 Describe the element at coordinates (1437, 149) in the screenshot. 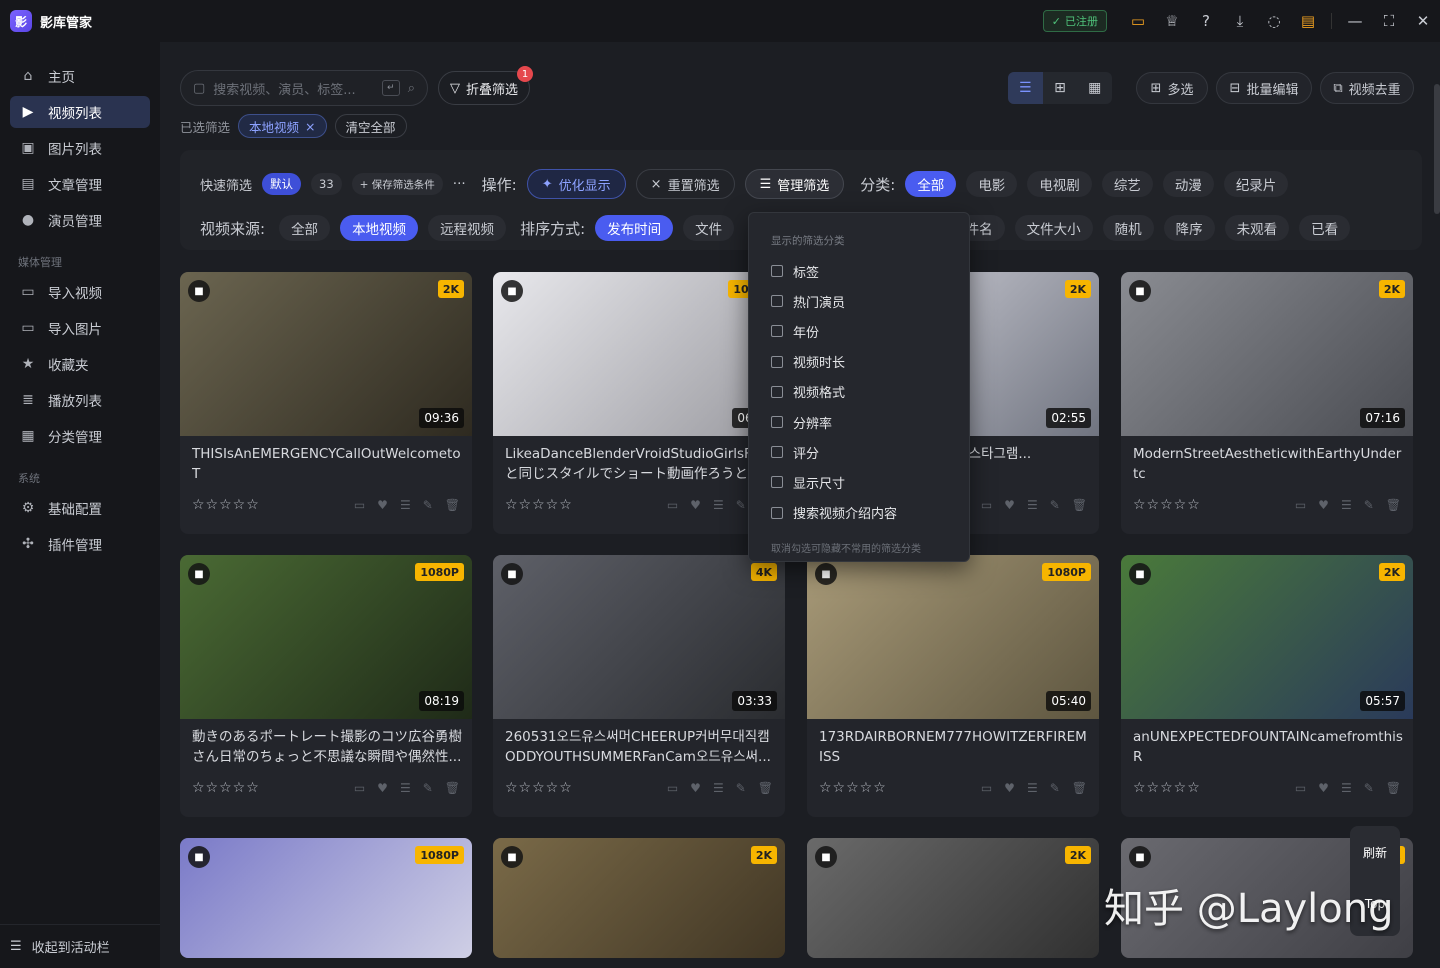

I see `scrollbar` at that location.